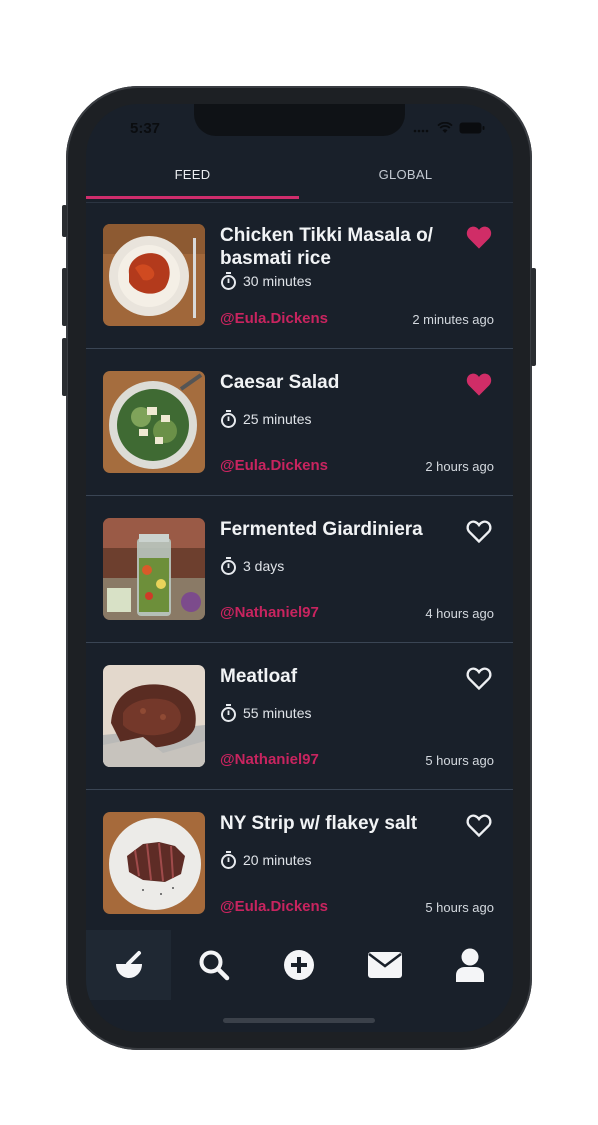 The width and height of the screenshot is (598, 1125). What do you see at coordinates (299, 120) in the screenshot?
I see `notch` at bounding box center [299, 120].